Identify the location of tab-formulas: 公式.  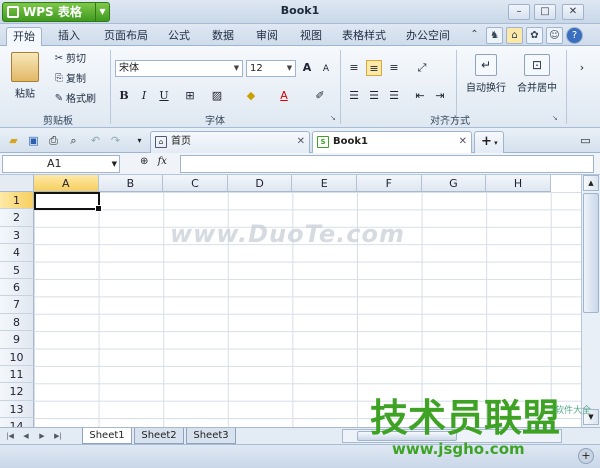
(179, 36).